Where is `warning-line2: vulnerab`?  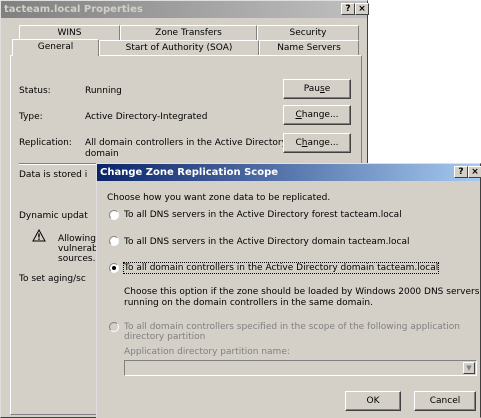
warning-line2: vulnerab is located at coordinates (78, 249).